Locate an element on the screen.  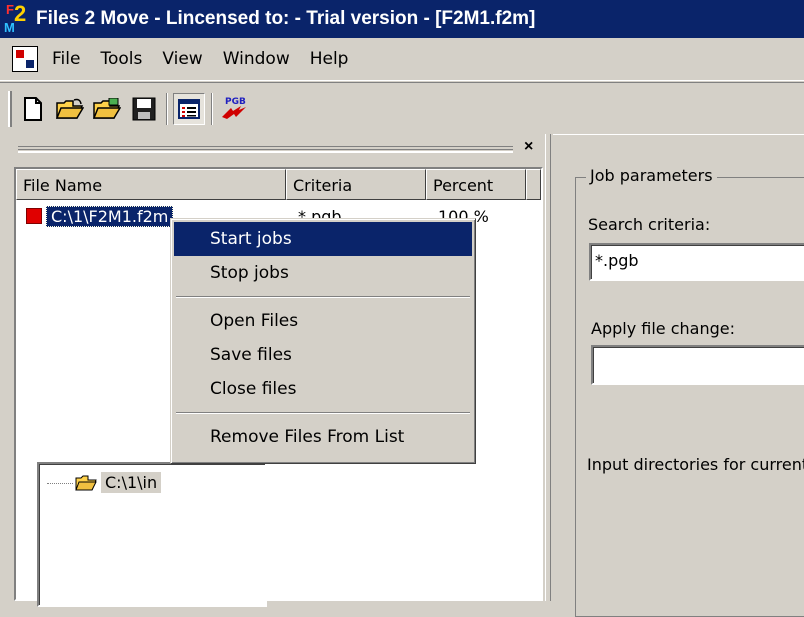
menu-item-open-files: Open Files is located at coordinates (323, 321).